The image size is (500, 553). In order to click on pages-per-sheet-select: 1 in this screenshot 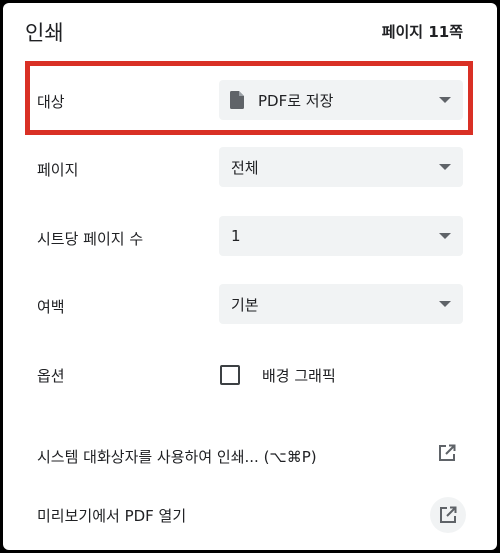, I will do `click(341, 236)`.